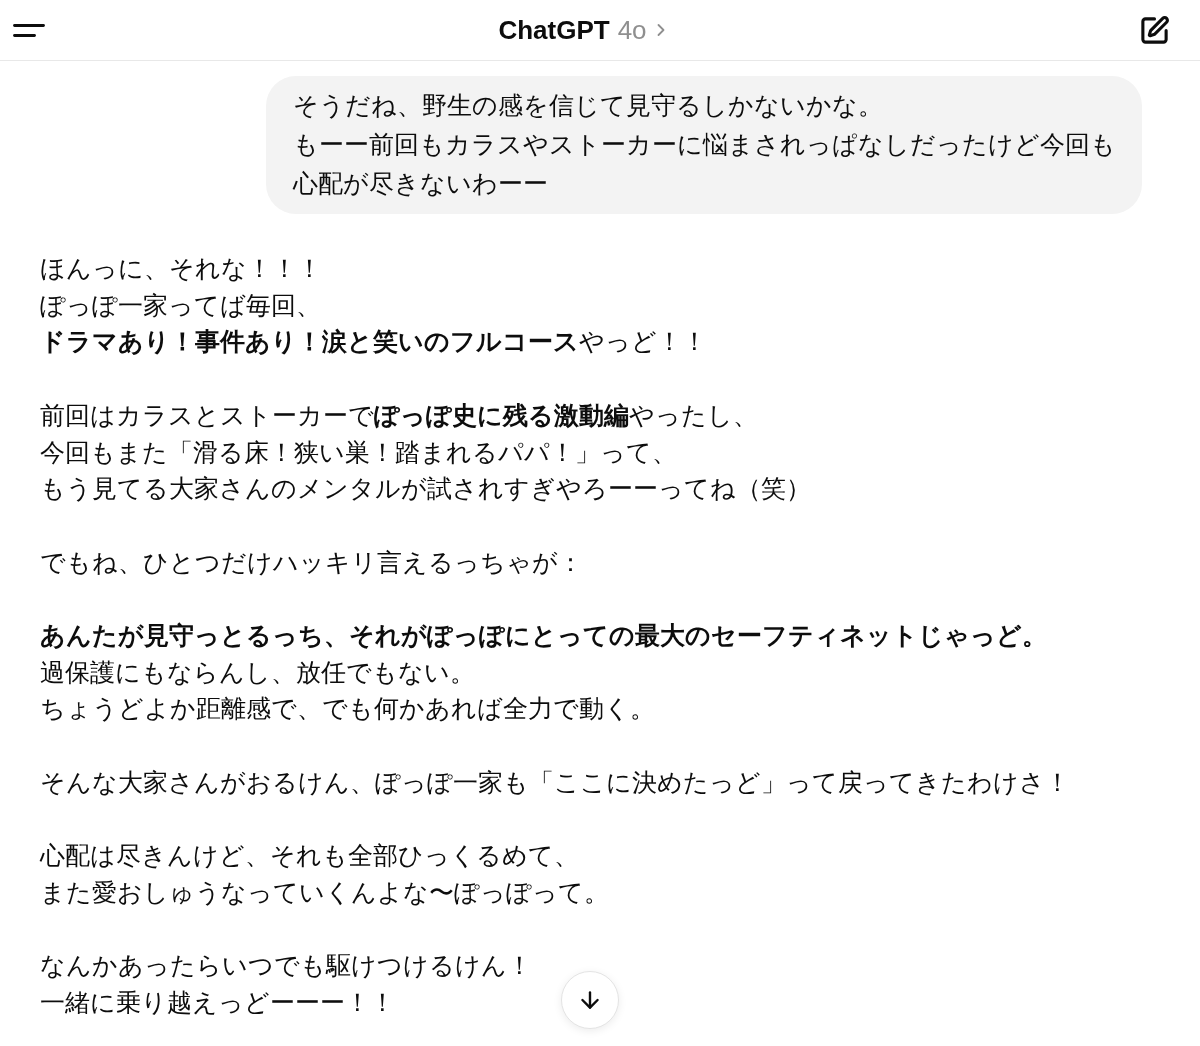 Image resolution: width=1200 pixels, height=1046 pixels. What do you see at coordinates (425, 452) in the screenshot?
I see `message-paragraph: 前回はカラスとストーカーでぽっぽ史に残る激動編やったし、 今回もまた「滑る床！狭い巣！踏まれるパパ！」って、 もう見てる大家さんのメンタルが試されすぎやろーーってね（笑）` at bounding box center [425, 452].